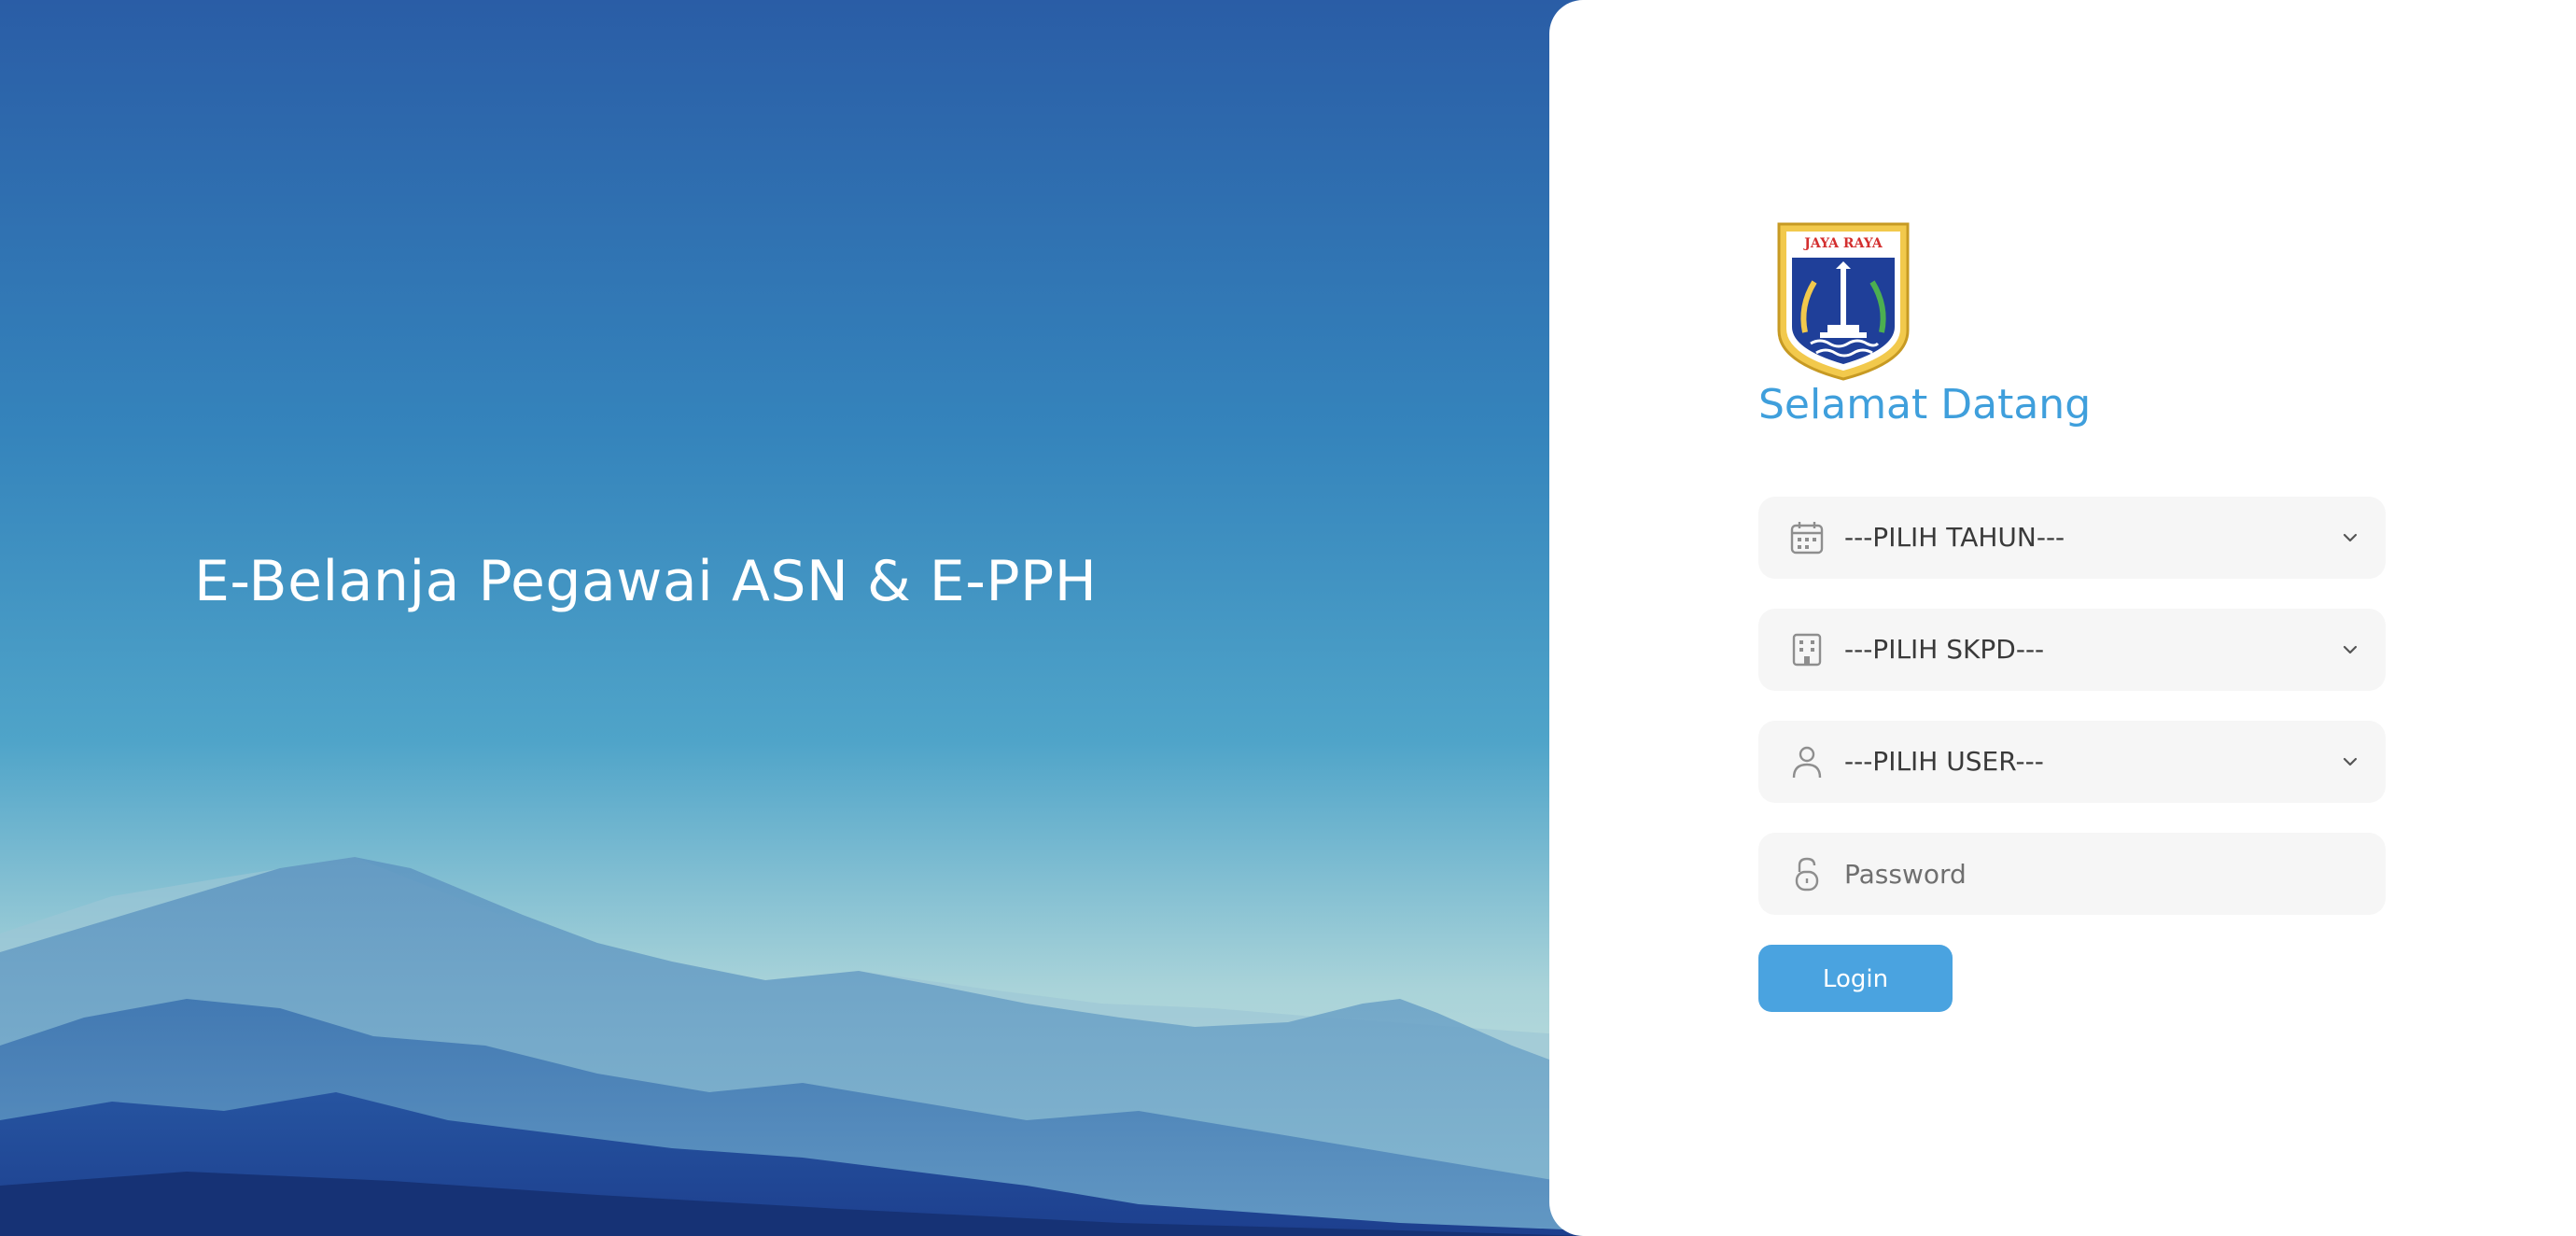  Describe the element at coordinates (2072, 538) in the screenshot. I see `year-select: ---PILIH TAHUN---` at that location.